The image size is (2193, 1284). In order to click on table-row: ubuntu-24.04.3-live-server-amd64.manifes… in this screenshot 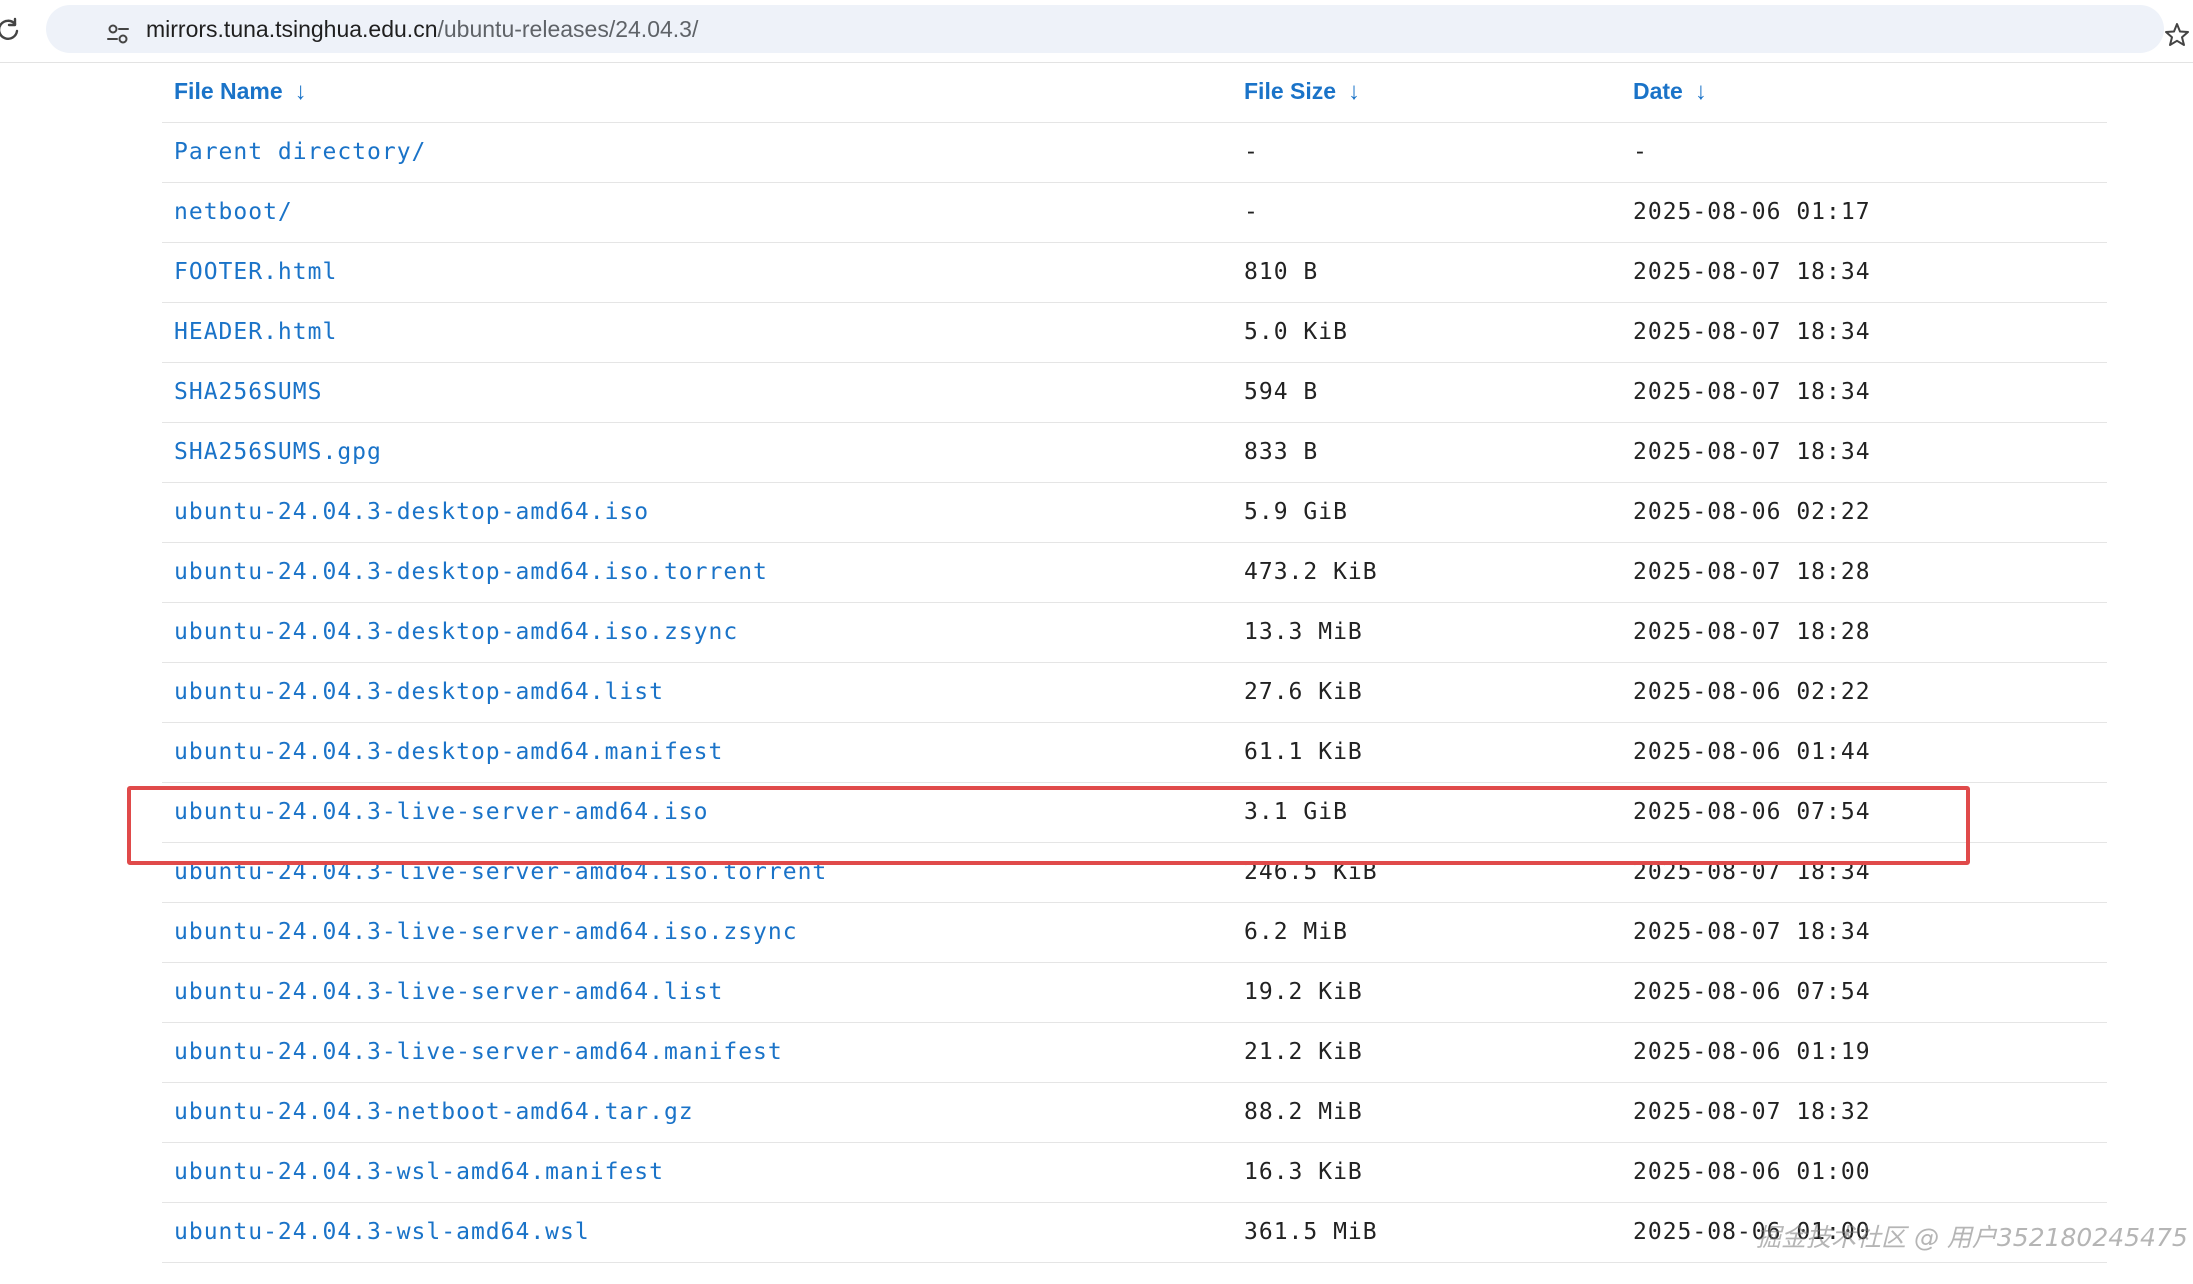, I will do `click(1134, 1052)`.